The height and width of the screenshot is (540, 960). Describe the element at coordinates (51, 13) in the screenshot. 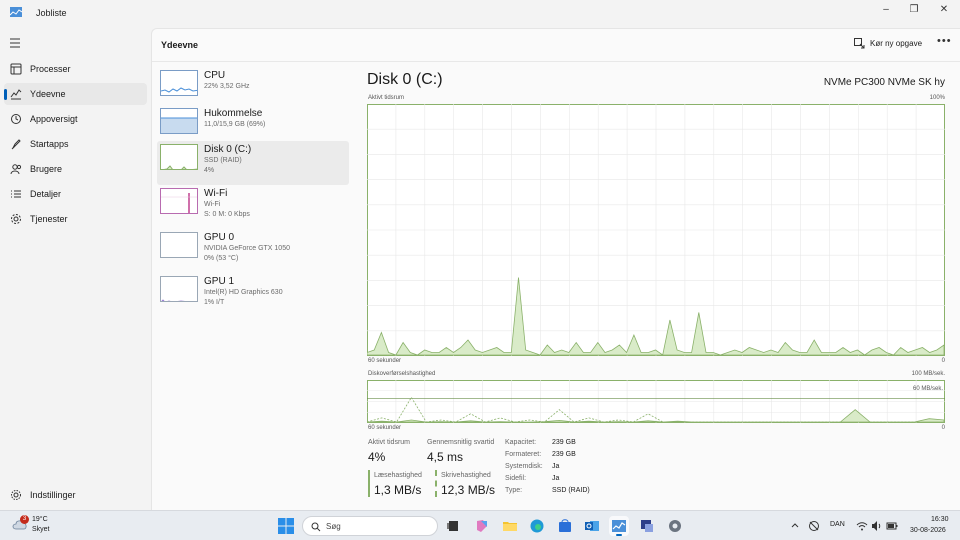

I see `window-title: Jobliste` at that location.